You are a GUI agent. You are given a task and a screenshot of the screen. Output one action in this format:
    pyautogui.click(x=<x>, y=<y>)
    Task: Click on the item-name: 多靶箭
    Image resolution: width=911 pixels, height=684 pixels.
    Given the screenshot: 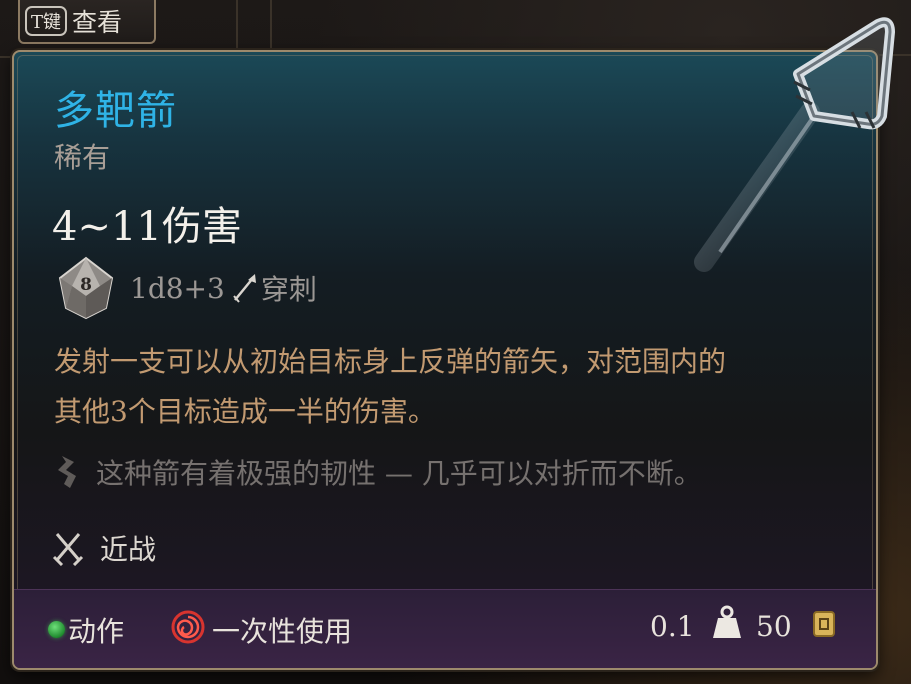 What is the action you would take?
    pyautogui.click(x=115, y=111)
    